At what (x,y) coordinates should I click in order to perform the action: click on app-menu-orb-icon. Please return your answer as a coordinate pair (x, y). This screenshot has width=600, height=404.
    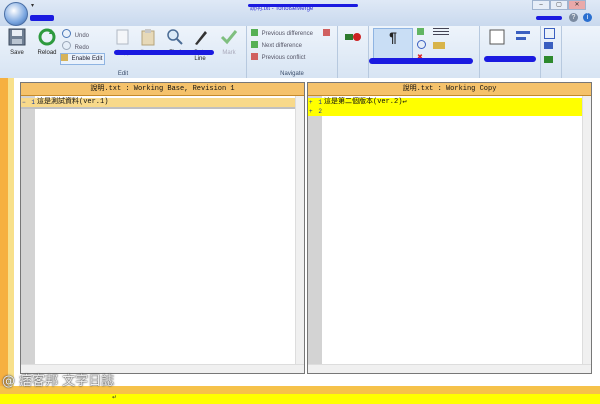
    Looking at the image, I should click on (16, 14).